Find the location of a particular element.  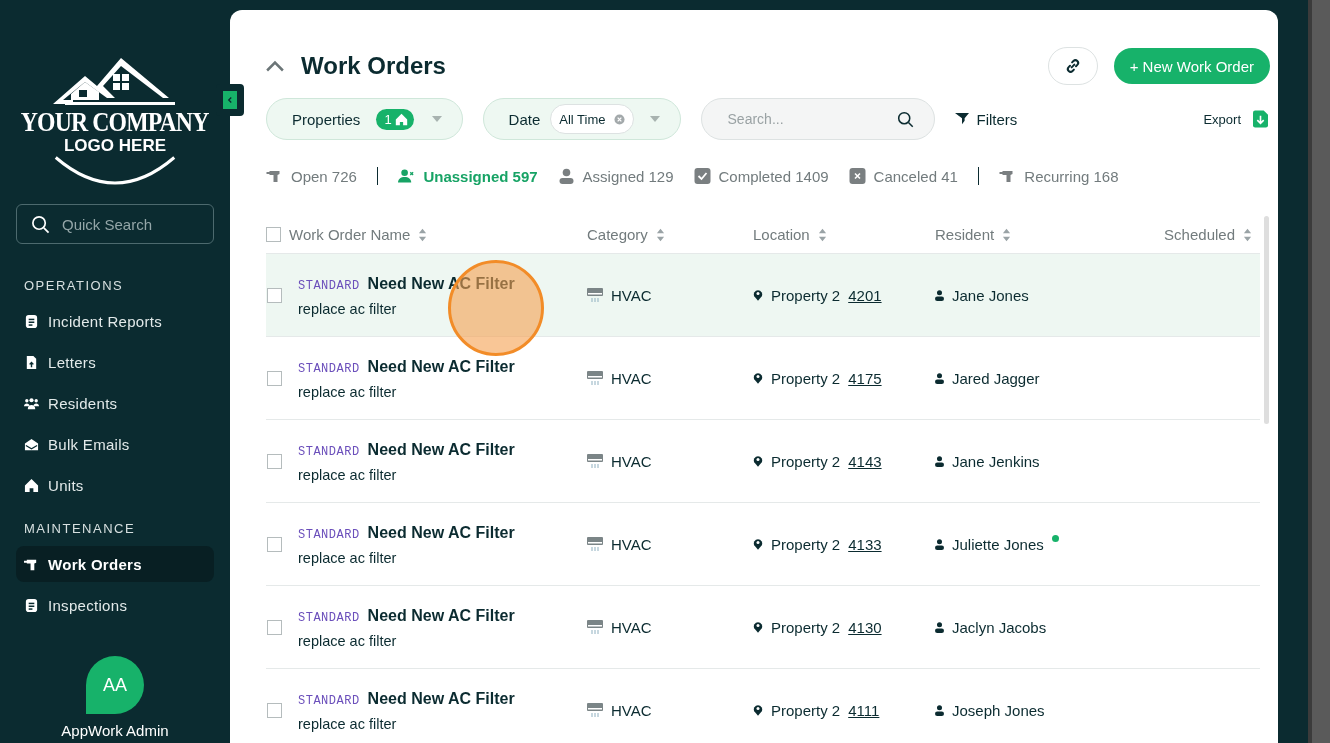

unit-link: 4143 is located at coordinates (865, 461).